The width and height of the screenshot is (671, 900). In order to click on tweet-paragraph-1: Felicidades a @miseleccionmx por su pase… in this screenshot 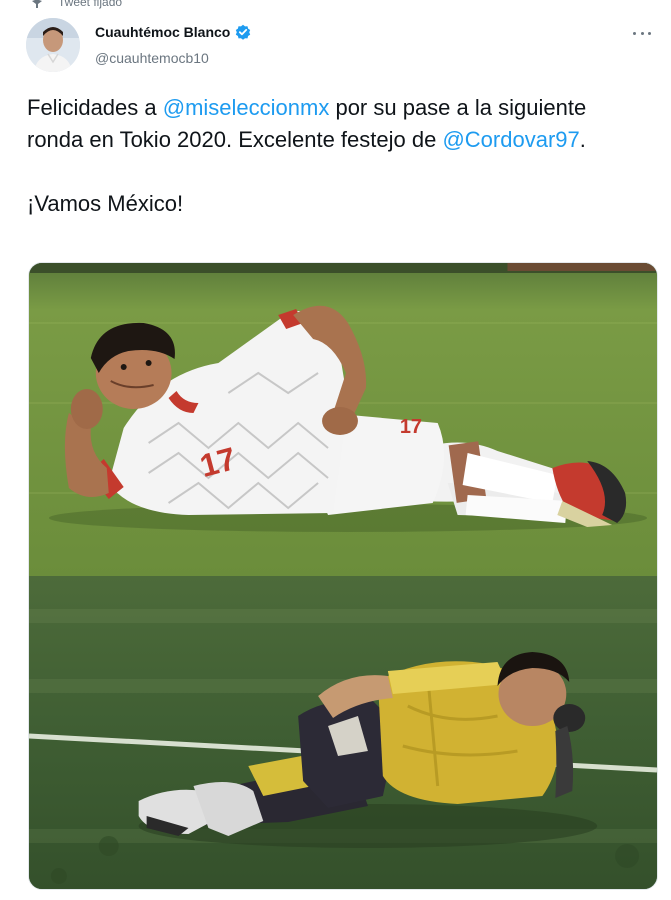, I will do `click(337, 124)`.